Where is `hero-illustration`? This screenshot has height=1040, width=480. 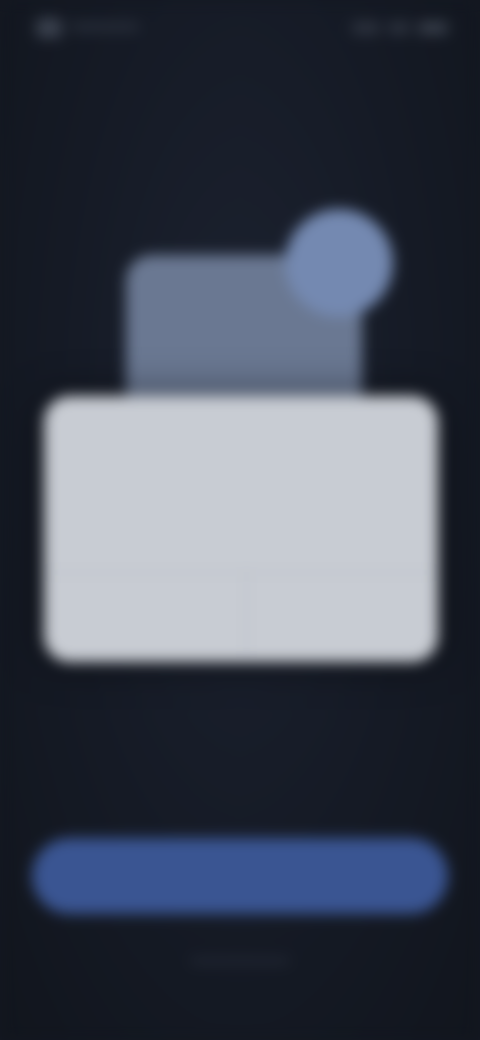 hero-illustration is located at coordinates (260, 310).